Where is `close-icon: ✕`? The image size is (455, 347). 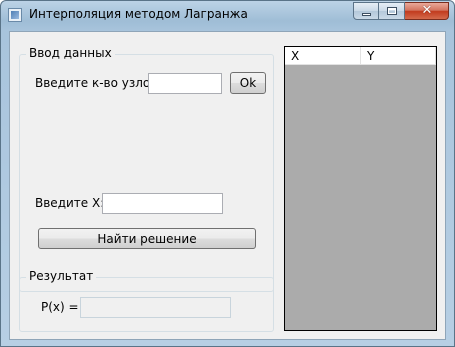
close-icon: ✕ is located at coordinates (427, 10).